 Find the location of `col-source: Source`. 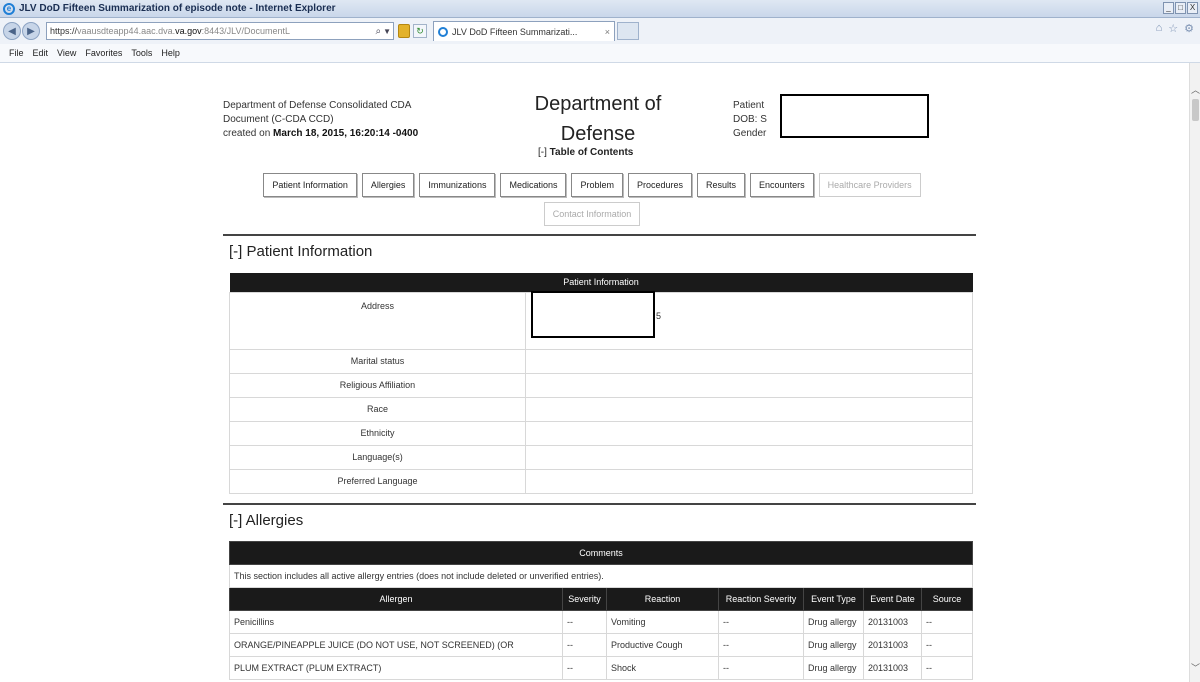

col-source: Source is located at coordinates (947, 599).